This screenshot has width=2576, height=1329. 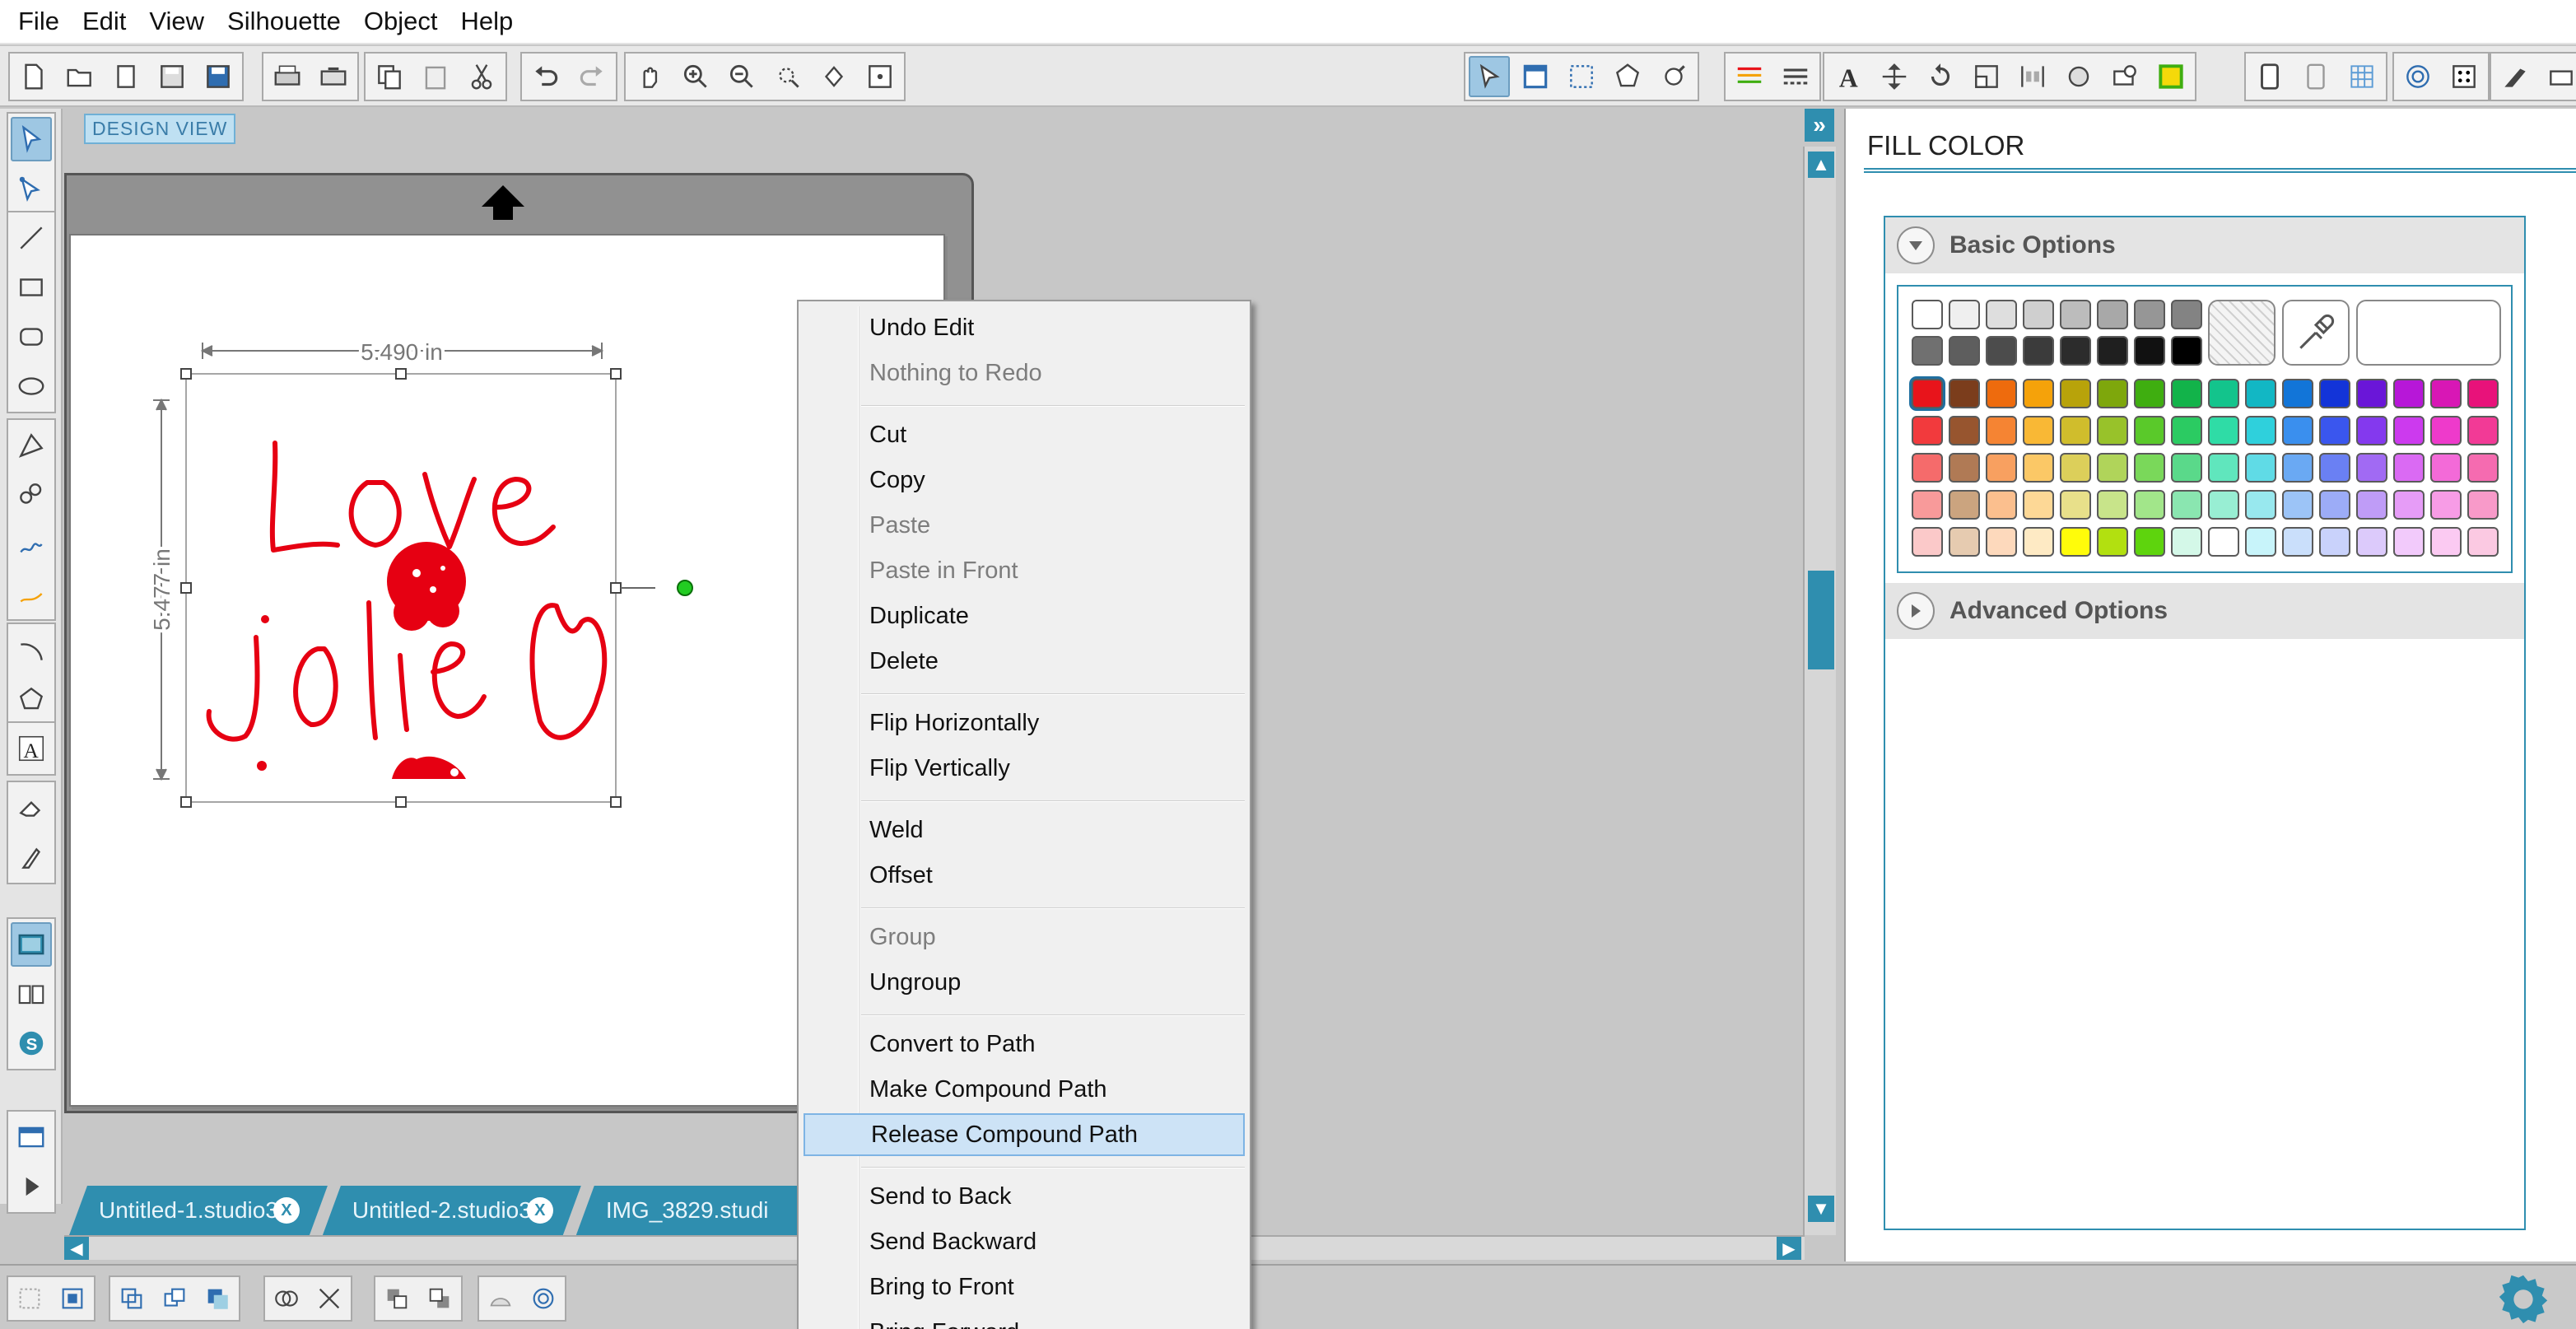 What do you see at coordinates (435, 76) in the screenshot?
I see `paste-icon` at bounding box center [435, 76].